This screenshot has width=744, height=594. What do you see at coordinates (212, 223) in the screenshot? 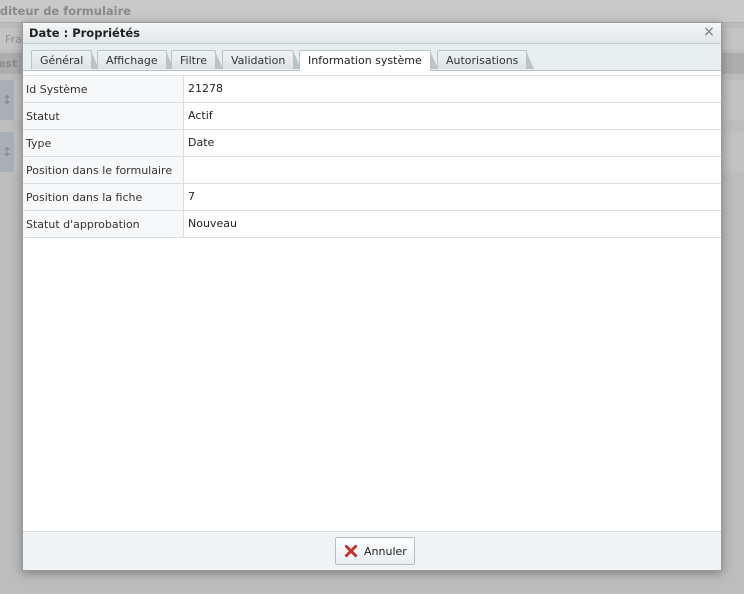
I see `property-value: Nouveau` at bounding box center [212, 223].